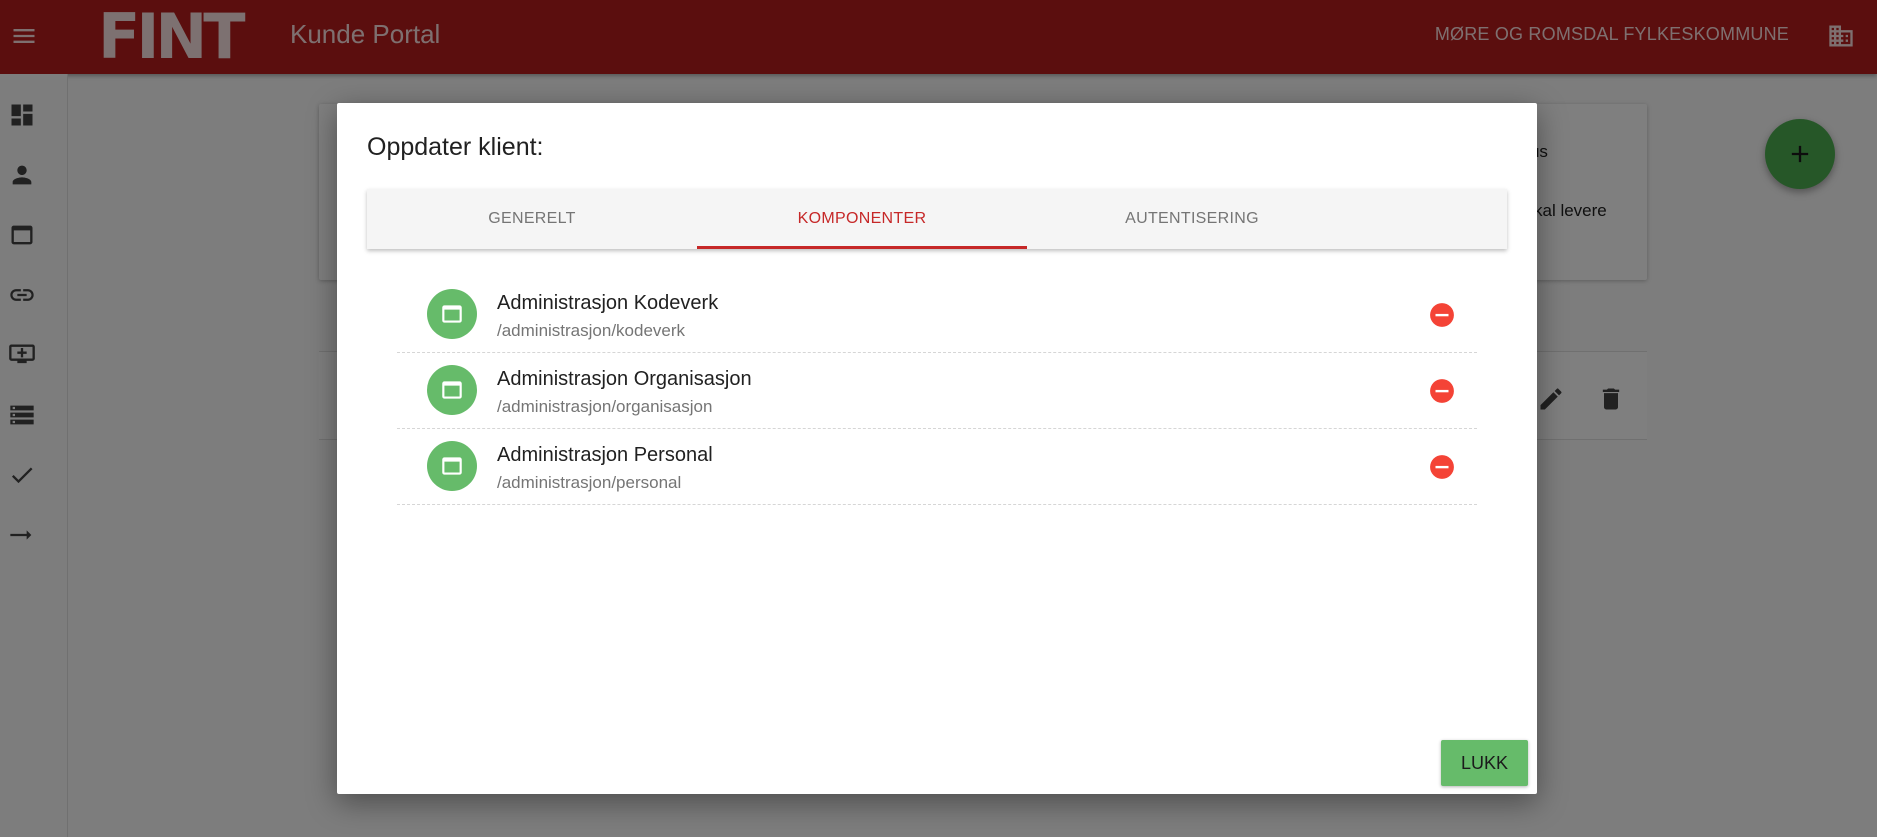 The width and height of the screenshot is (1877, 837). What do you see at coordinates (455, 147) in the screenshot?
I see `dialog-title: Oppdater klient:` at bounding box center [455, 147].